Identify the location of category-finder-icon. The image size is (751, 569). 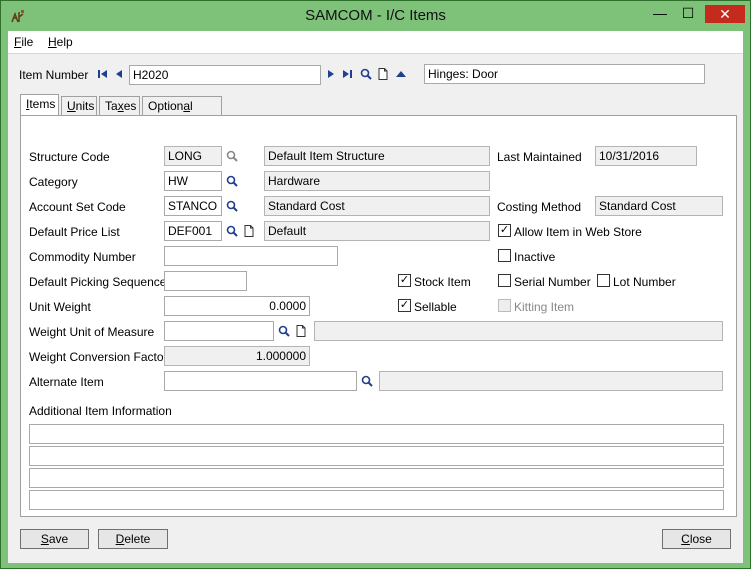
(232, 181).